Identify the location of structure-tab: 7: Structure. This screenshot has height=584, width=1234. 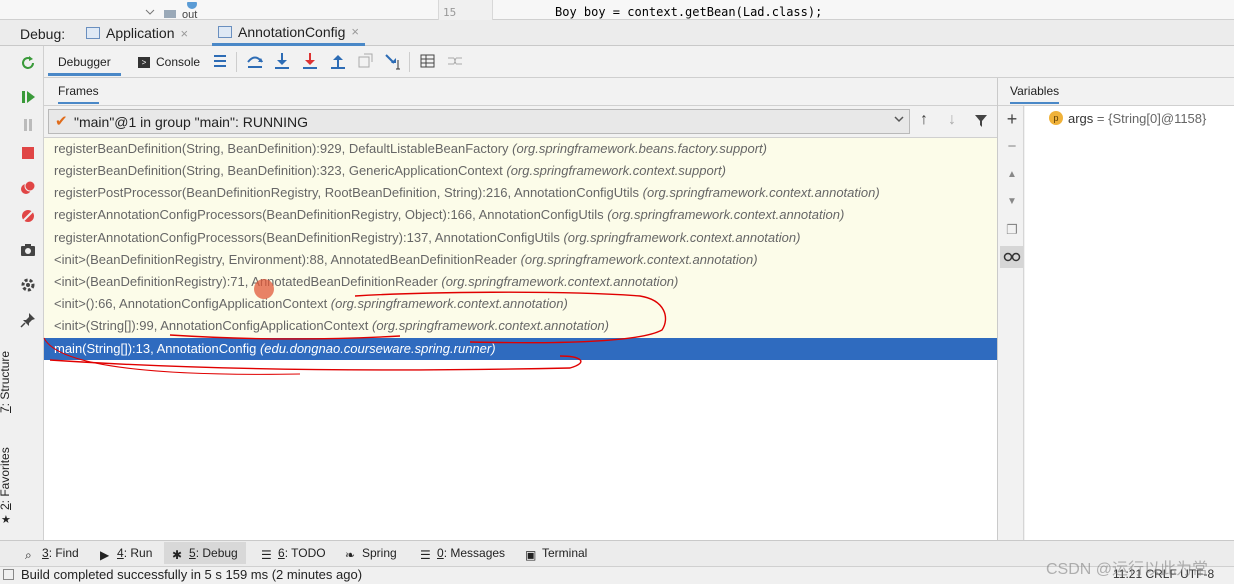
(6, 382).